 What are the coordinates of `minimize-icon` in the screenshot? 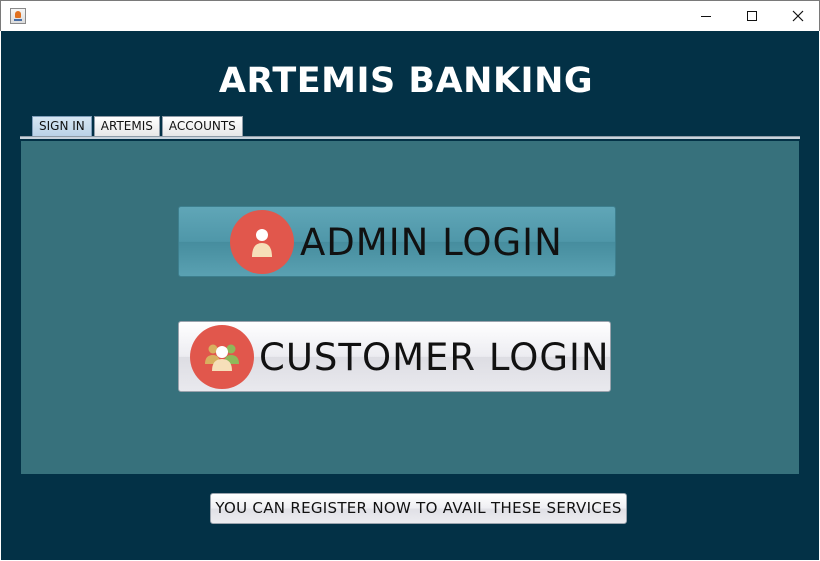 It's located at (706, 16).